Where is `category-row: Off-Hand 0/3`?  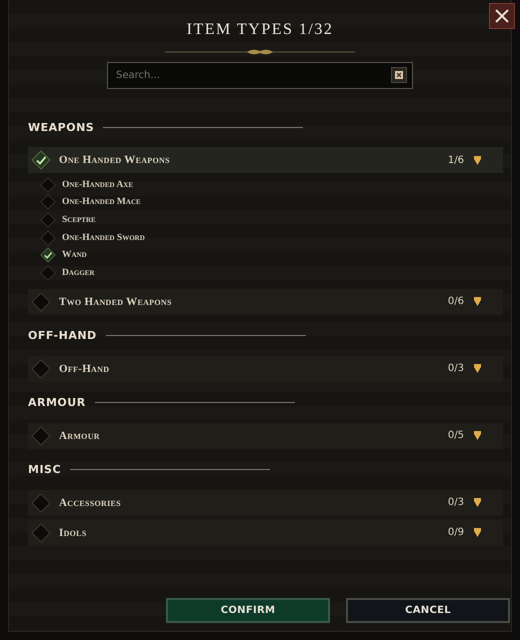
category-row: Off-Hand 0/3 is located at coordinates (265, 369).